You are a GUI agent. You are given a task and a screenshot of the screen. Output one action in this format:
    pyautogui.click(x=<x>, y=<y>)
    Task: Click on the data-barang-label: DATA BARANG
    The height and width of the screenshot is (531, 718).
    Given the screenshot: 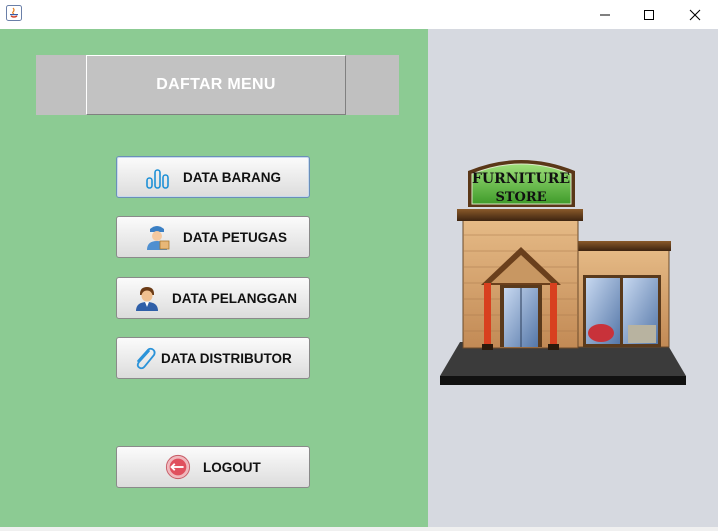 What is the action you would take?
    pyautogui.click(x=232, y=177)
    